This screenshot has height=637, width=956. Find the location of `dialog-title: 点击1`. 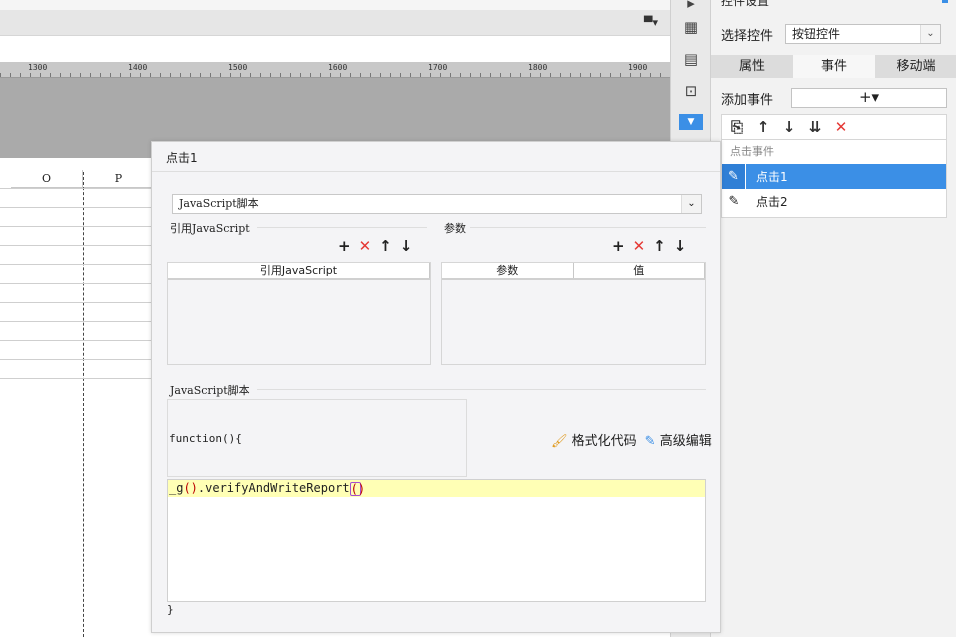

dialog-title: 点击1 is located at coordinates (182, 158).